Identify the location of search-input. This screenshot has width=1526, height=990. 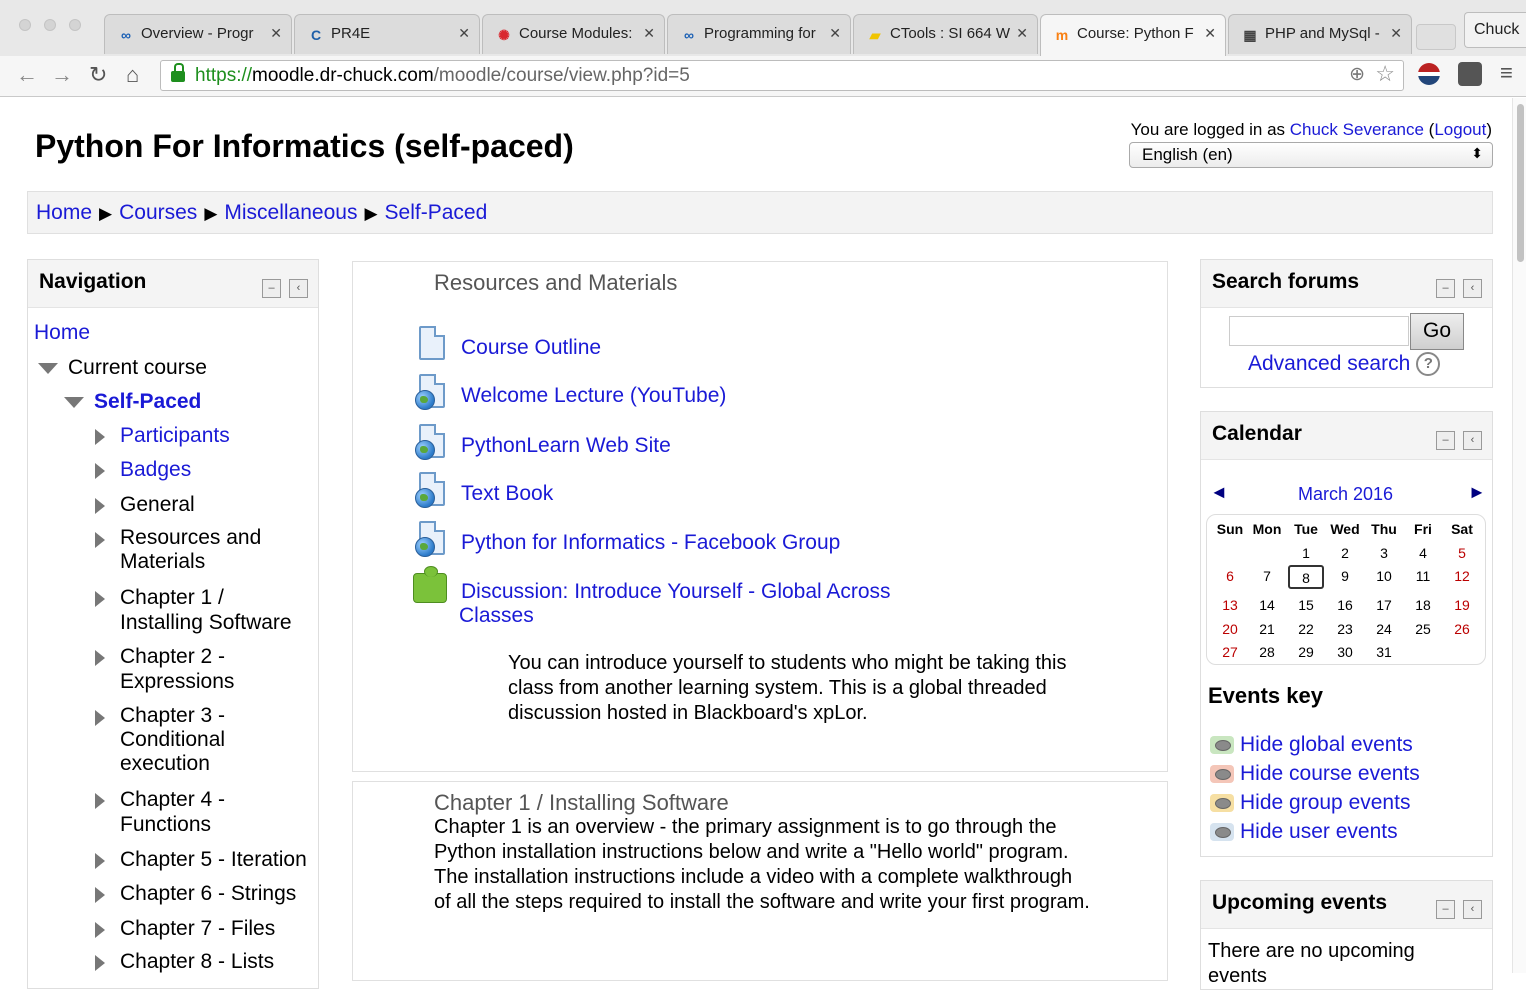
(1319, 331).